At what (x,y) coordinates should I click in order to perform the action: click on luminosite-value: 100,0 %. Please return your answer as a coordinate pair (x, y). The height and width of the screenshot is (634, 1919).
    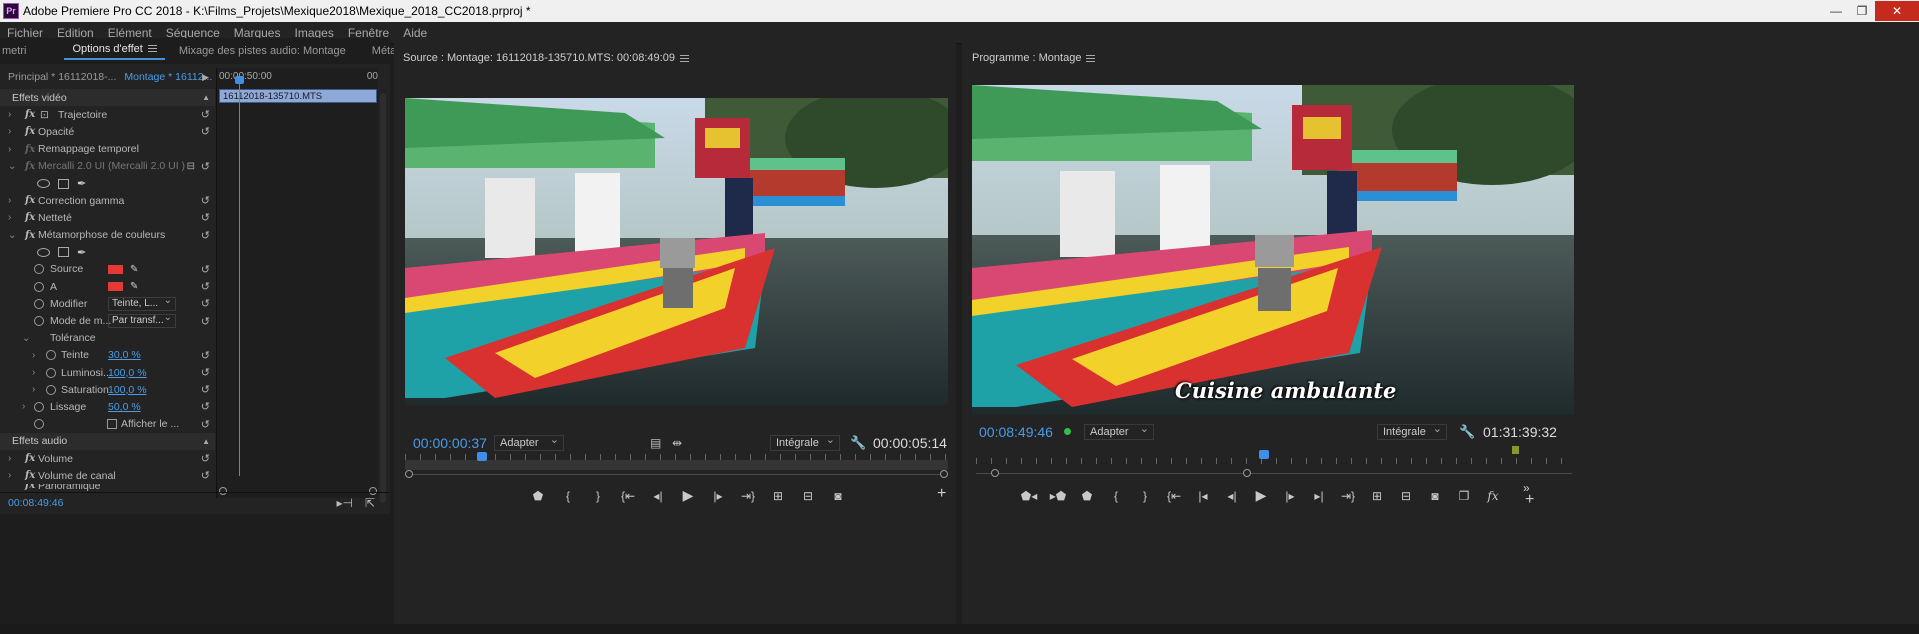
    Looking at the image, I should click on (127, 373).